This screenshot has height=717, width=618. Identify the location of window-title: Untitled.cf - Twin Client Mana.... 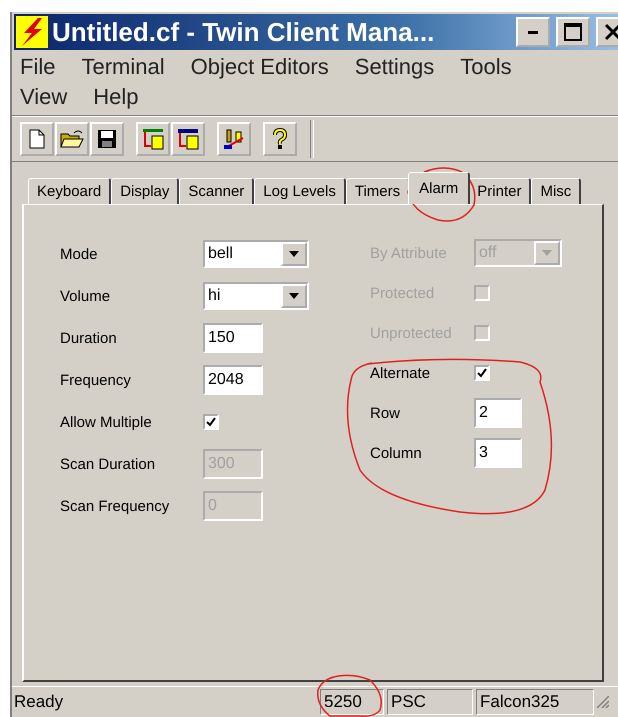
(244, 32).